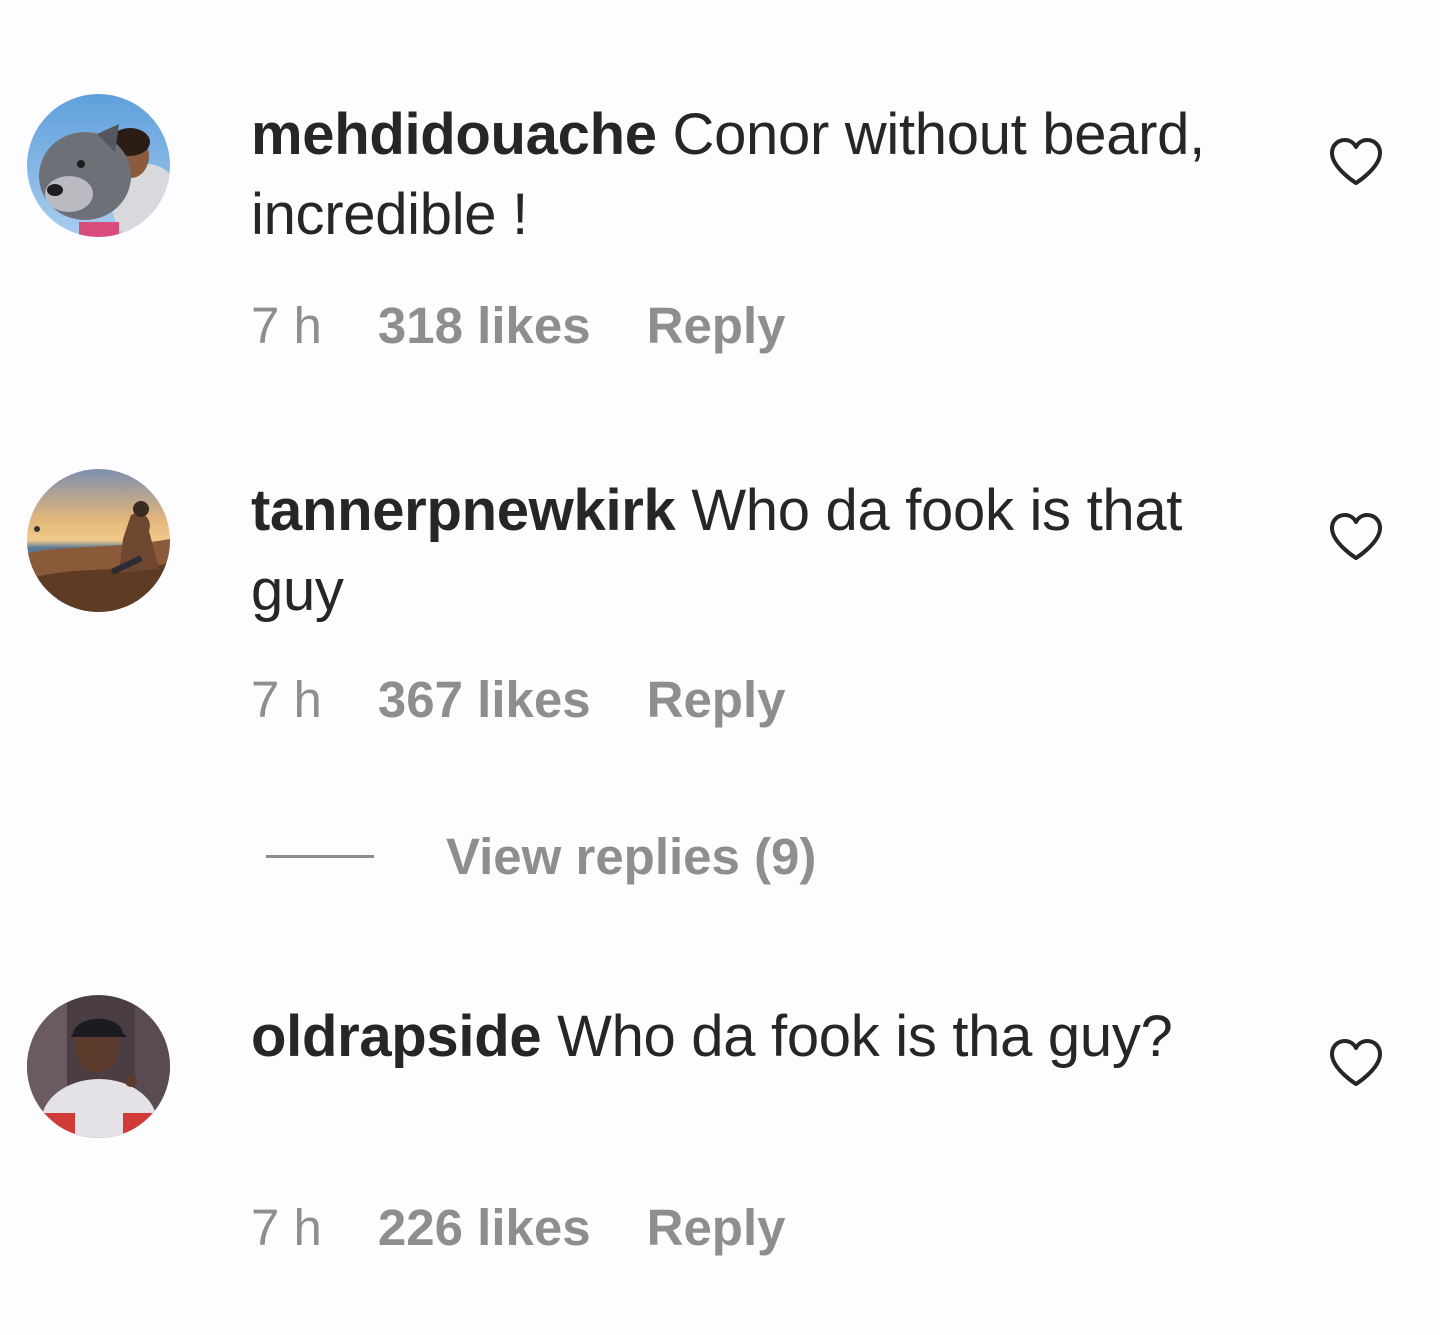  I want to click on view-replies-button: View replies (9), so click(541, 856).